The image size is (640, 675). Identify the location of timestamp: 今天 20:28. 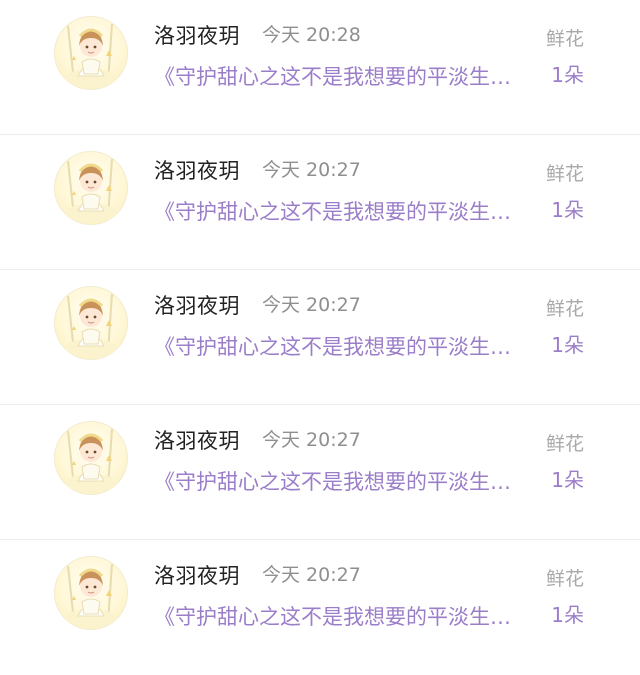
(311, 35).